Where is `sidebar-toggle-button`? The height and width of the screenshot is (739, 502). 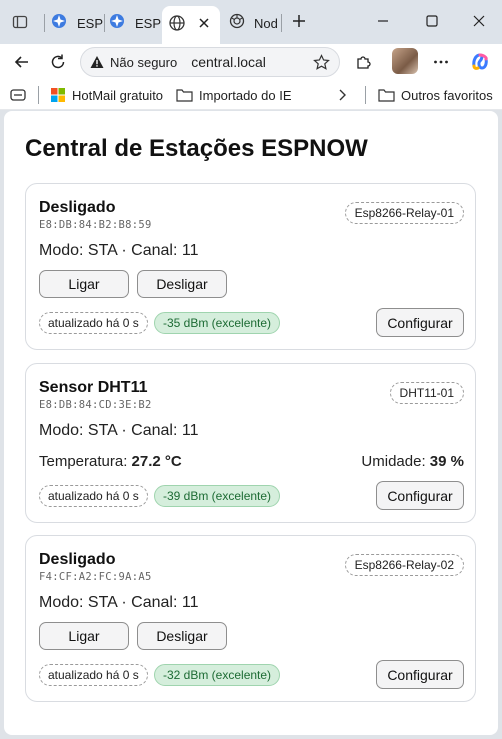 sidebar-toggle-button is located at coordinates (18, 95).